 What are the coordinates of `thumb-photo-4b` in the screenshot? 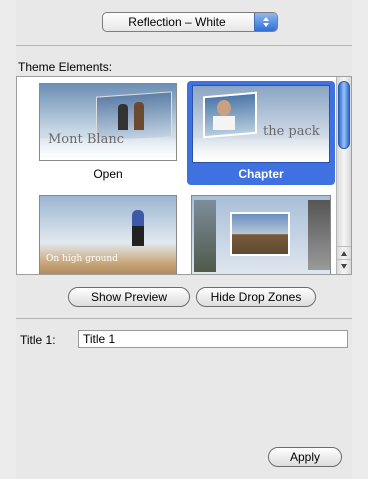 It's located at (260, 234).